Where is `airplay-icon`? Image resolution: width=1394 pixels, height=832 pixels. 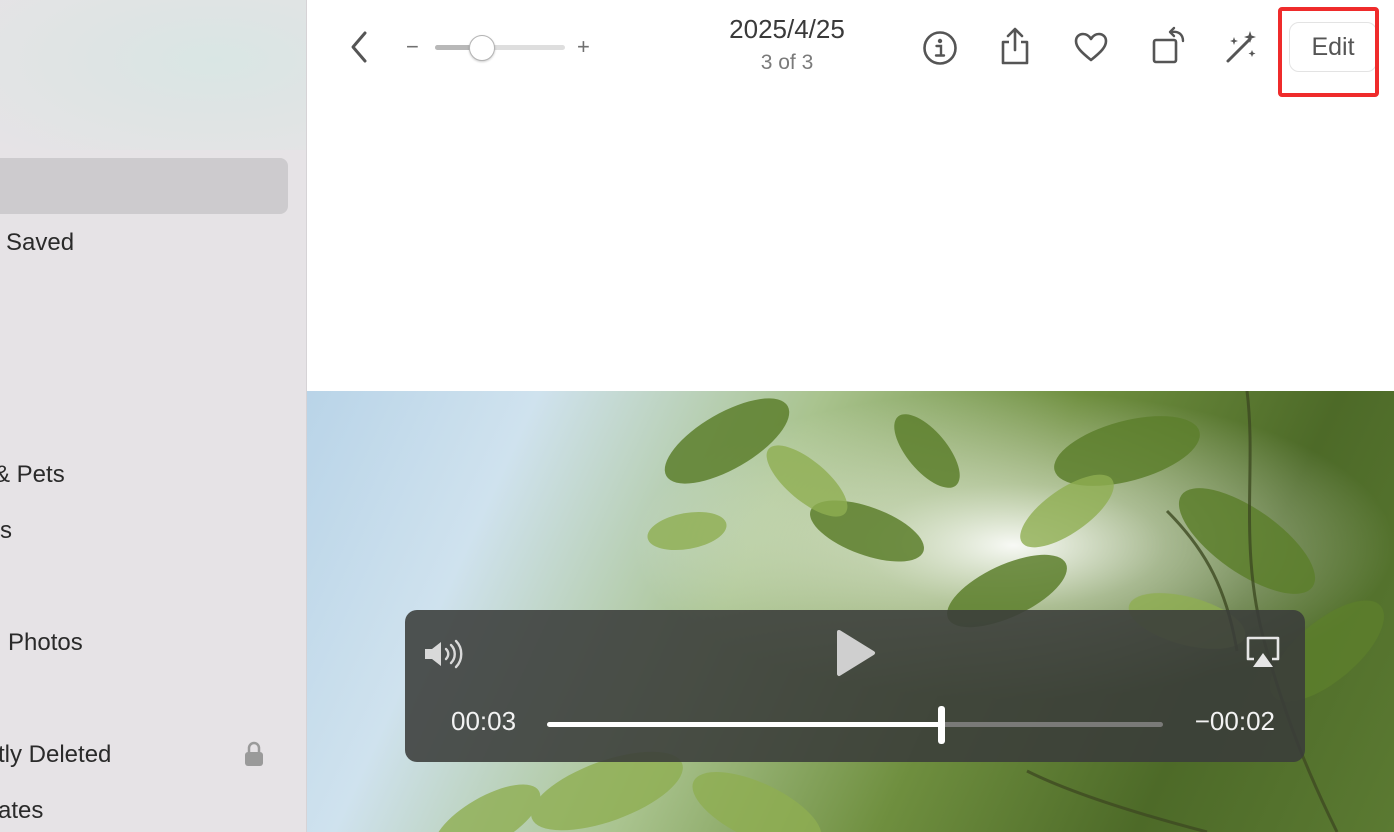
airplay-icon is located at coordinates (1263, 651).